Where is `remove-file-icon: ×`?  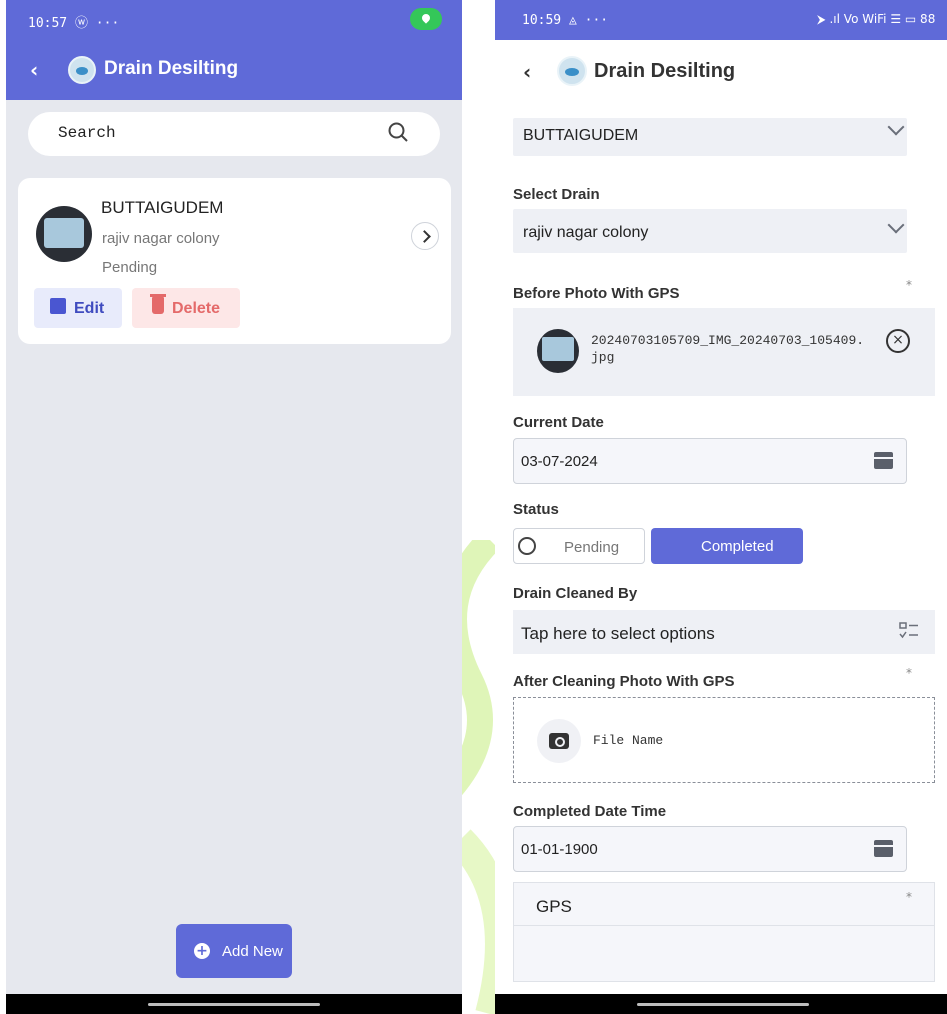
remove-file-icon: × is located at coordinates (898, 341).